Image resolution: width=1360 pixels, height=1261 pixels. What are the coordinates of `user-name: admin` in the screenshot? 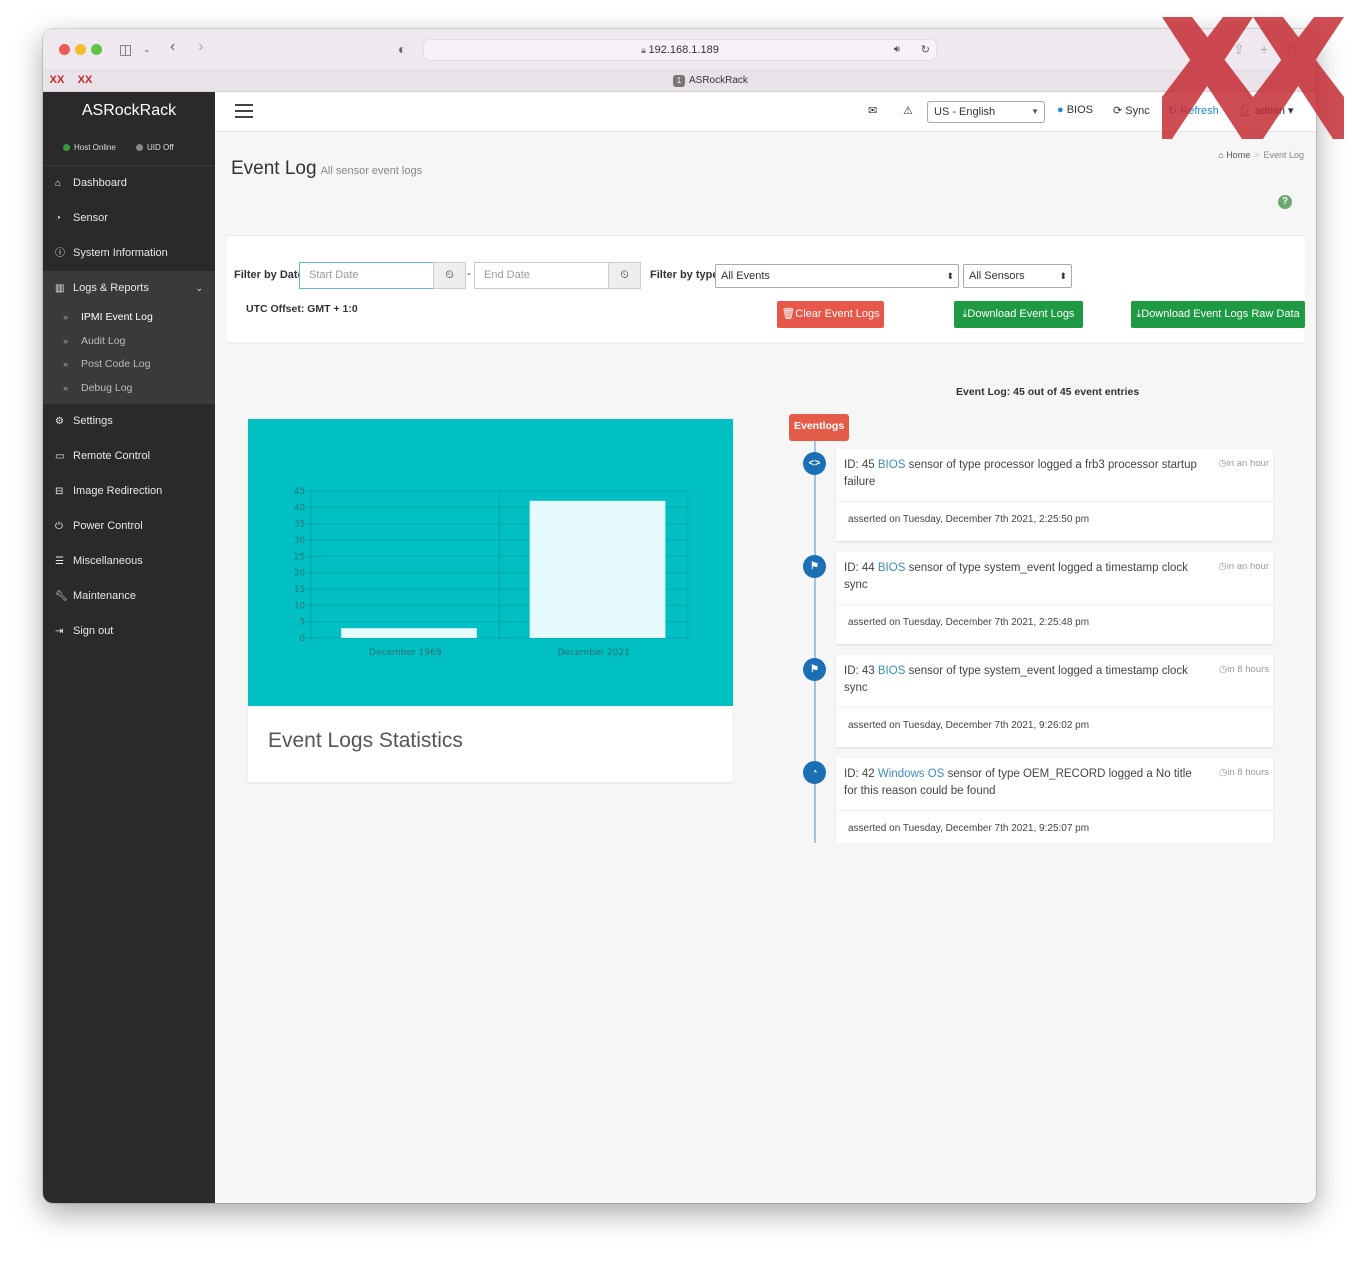 It's located at (1270, 111).